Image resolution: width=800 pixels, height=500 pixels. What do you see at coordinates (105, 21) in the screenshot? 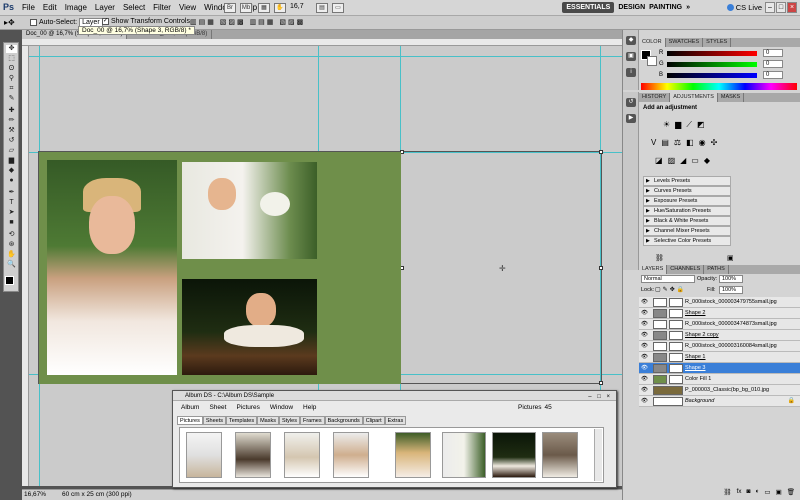
I see `show-transform-checkbox: ✓` at bounding box center [105, 21].